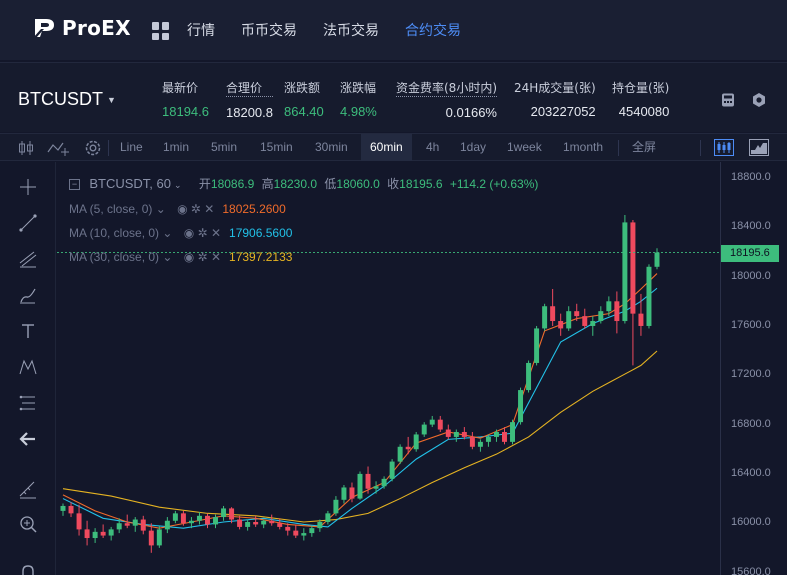 The width and height of the screenshot is (787, 575). I want to click on price-tick-label: 18400.0, so click(751, 226).